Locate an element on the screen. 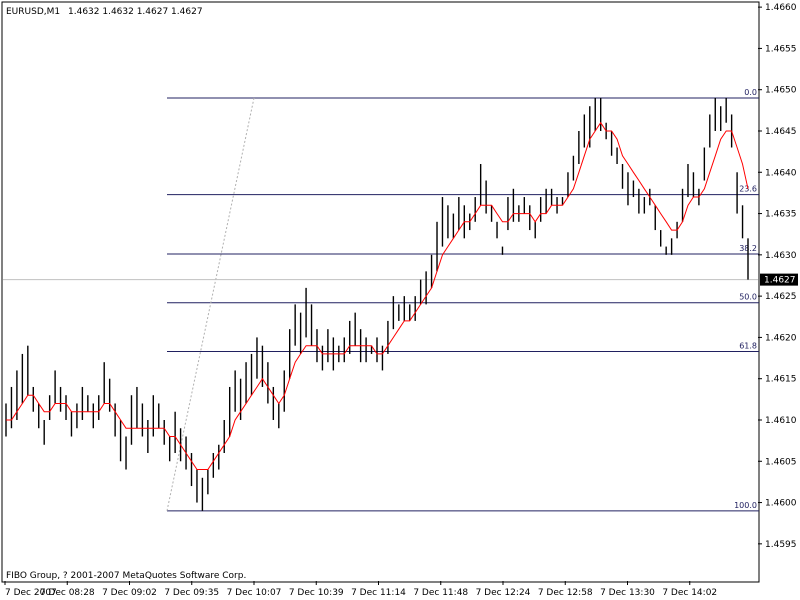 Image resolution: width=800 pixels, height=600 pixels. price-tick-label: 1.4610 is located at coordinates (781, 421).